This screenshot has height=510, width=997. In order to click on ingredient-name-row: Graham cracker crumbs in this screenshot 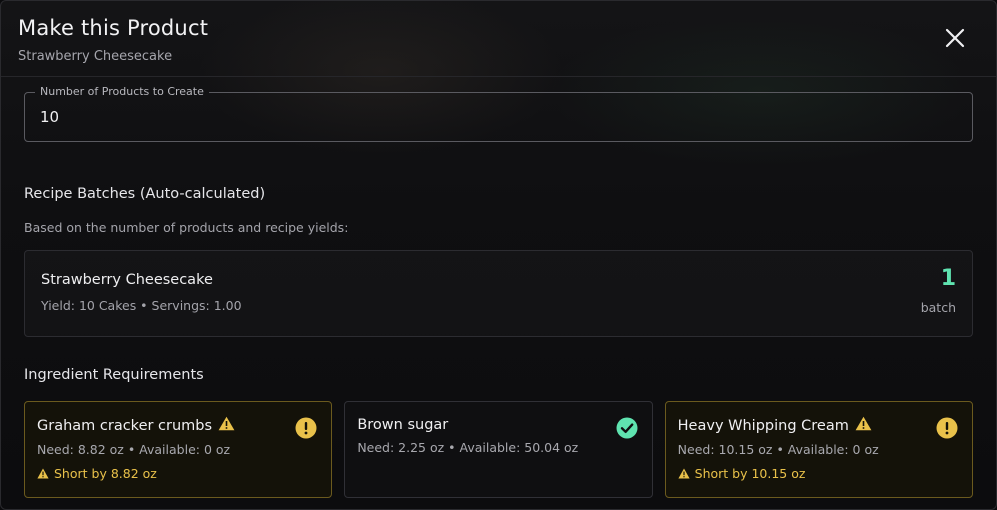, I will do `click(178, 426)`.